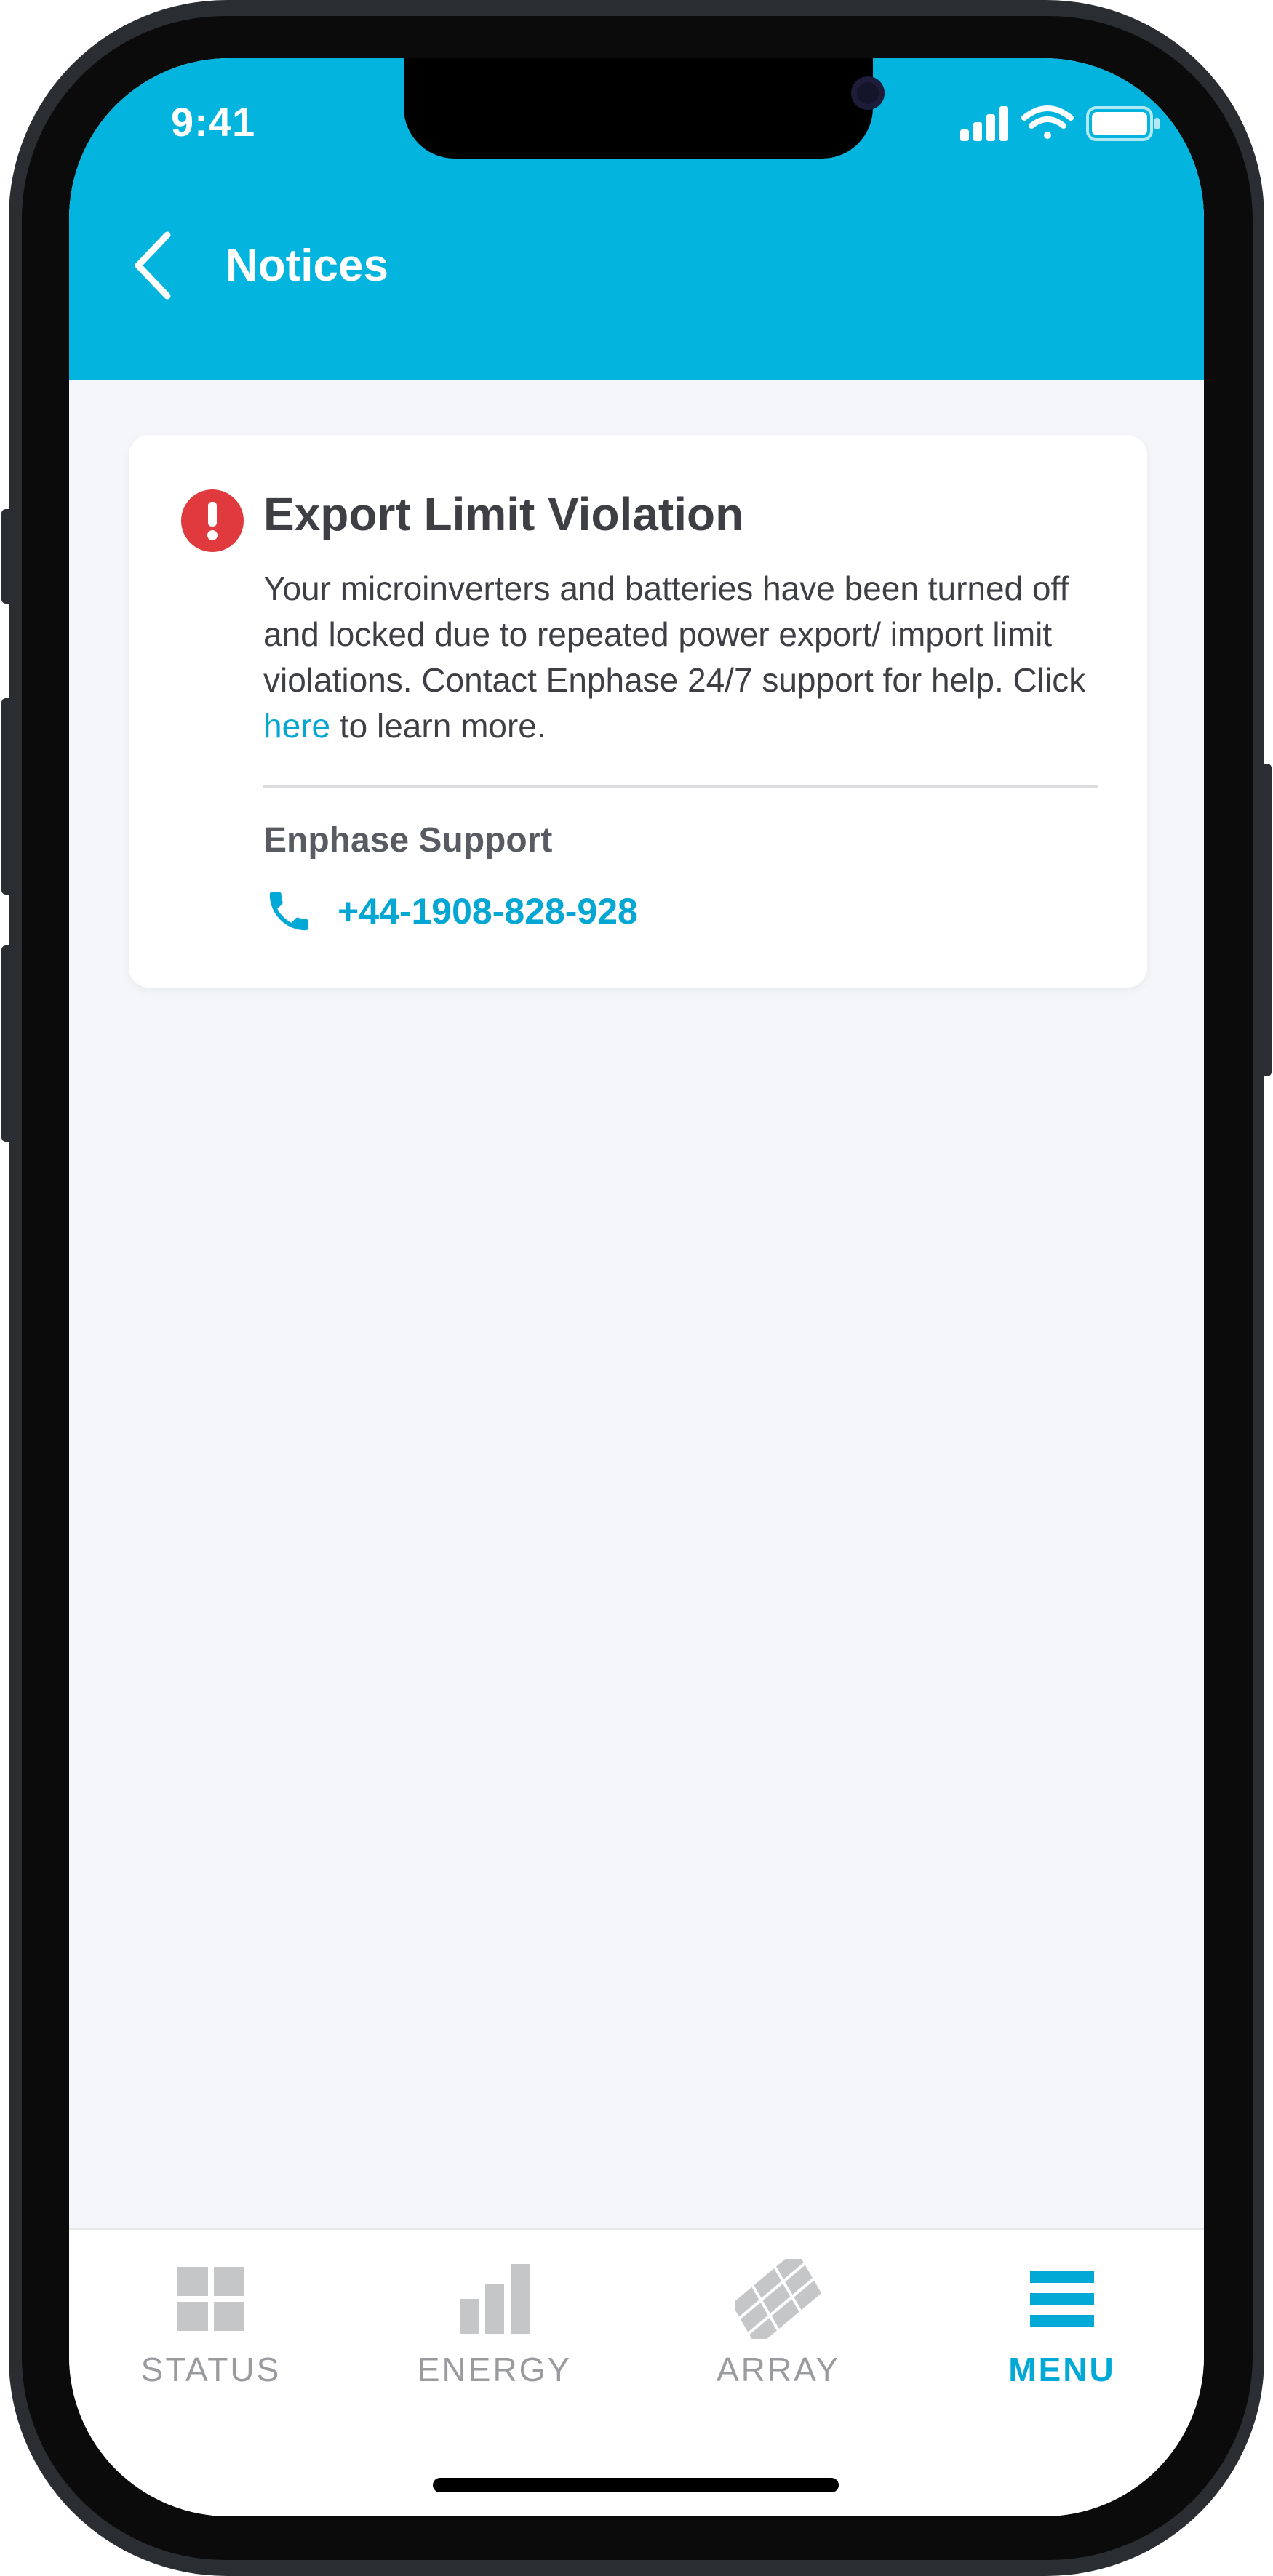 The image size is (1273, 2576). I want to click on bar-chart-icon, so click(495, 2299).